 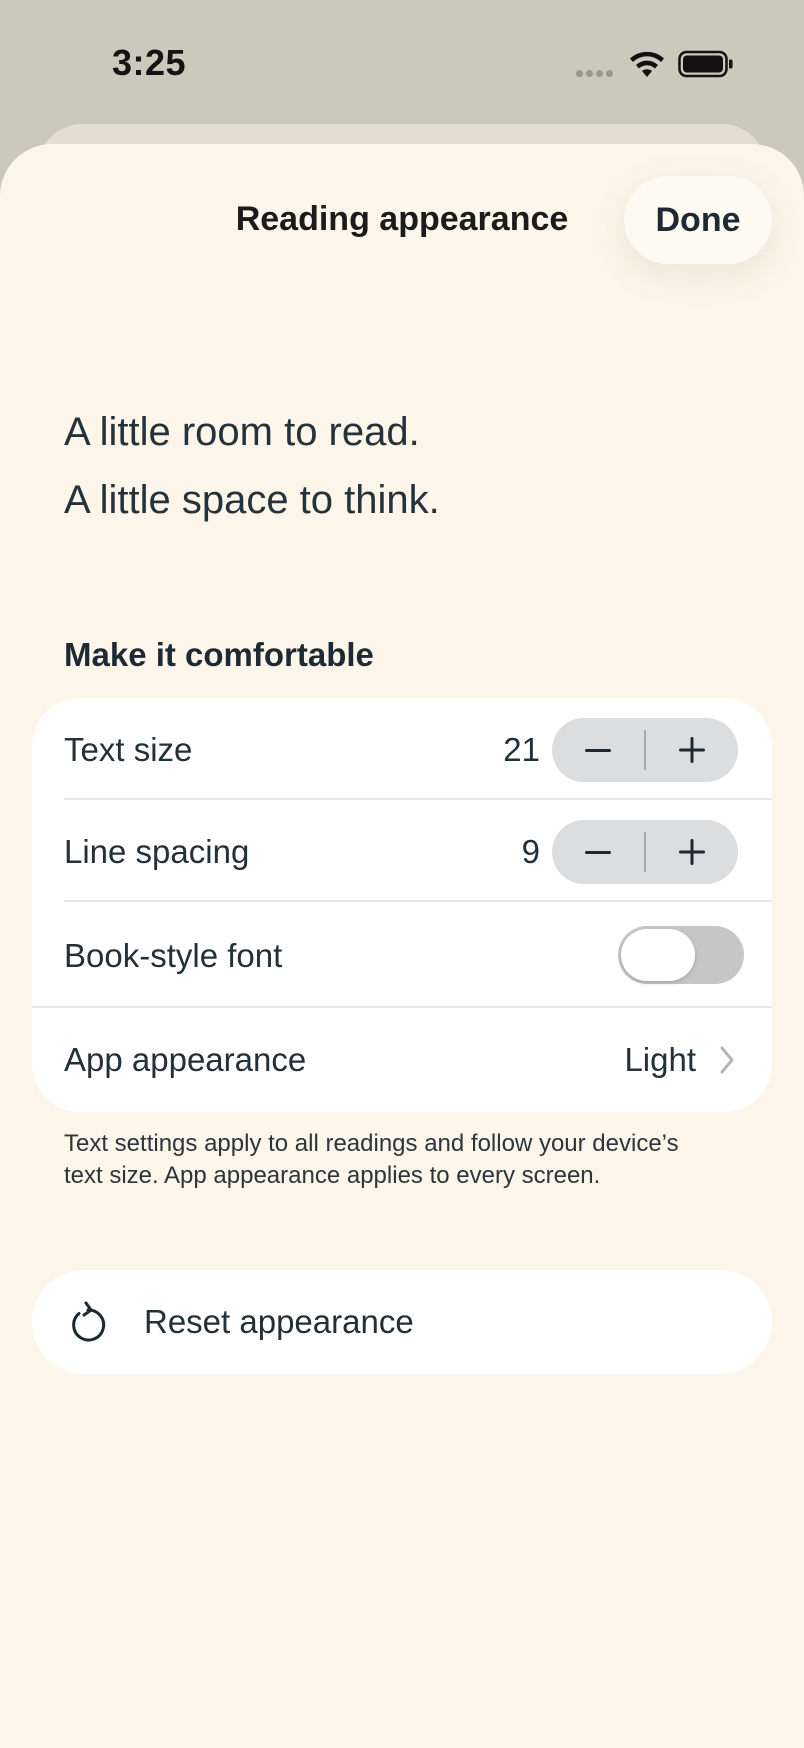 What do you see at coordinates (402, 956) in the screenshot?
I see `book-font-row: Book-style font` at bounding box center [402, 956].